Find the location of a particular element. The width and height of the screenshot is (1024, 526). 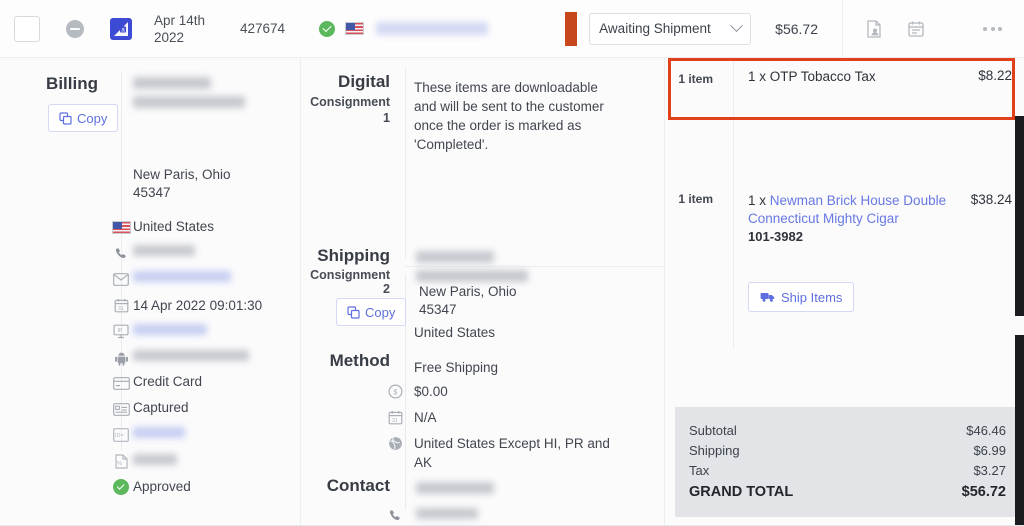

item-title: 1 x OTP Tobacco Tax is located at coordinates (848, 77).